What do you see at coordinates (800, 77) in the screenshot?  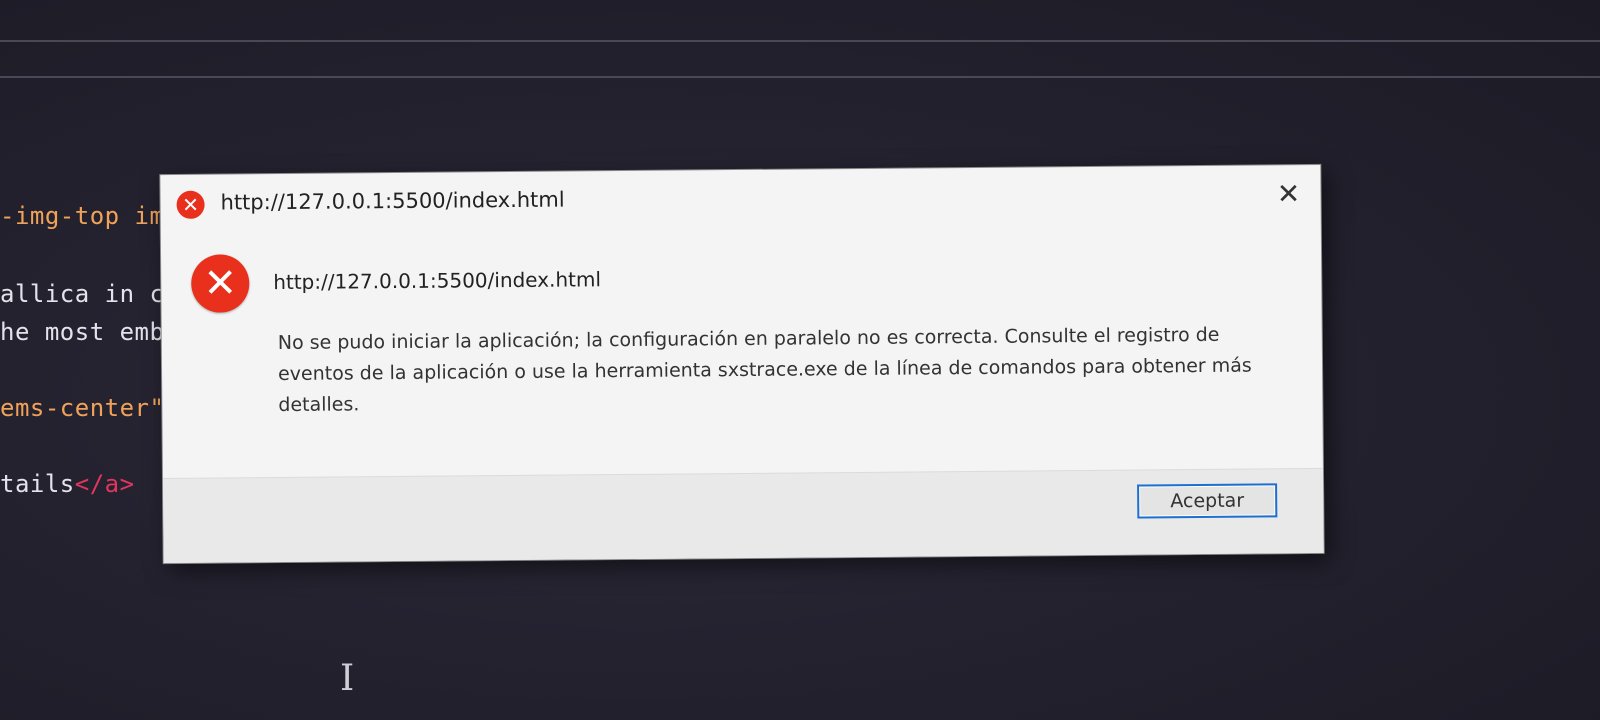 I see `editor-rule-second` at bounding box center [800, 77].